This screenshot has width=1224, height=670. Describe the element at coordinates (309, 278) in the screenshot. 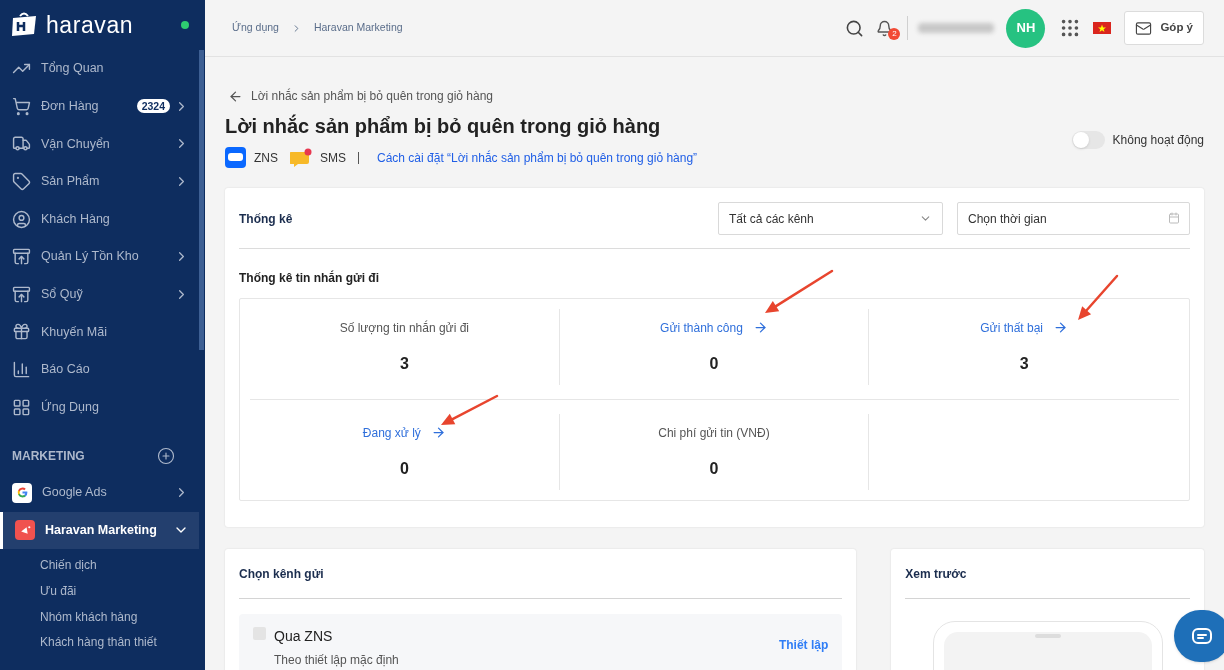

I see `section-title: Thống kê tin nhắn gửi đi` at that location.